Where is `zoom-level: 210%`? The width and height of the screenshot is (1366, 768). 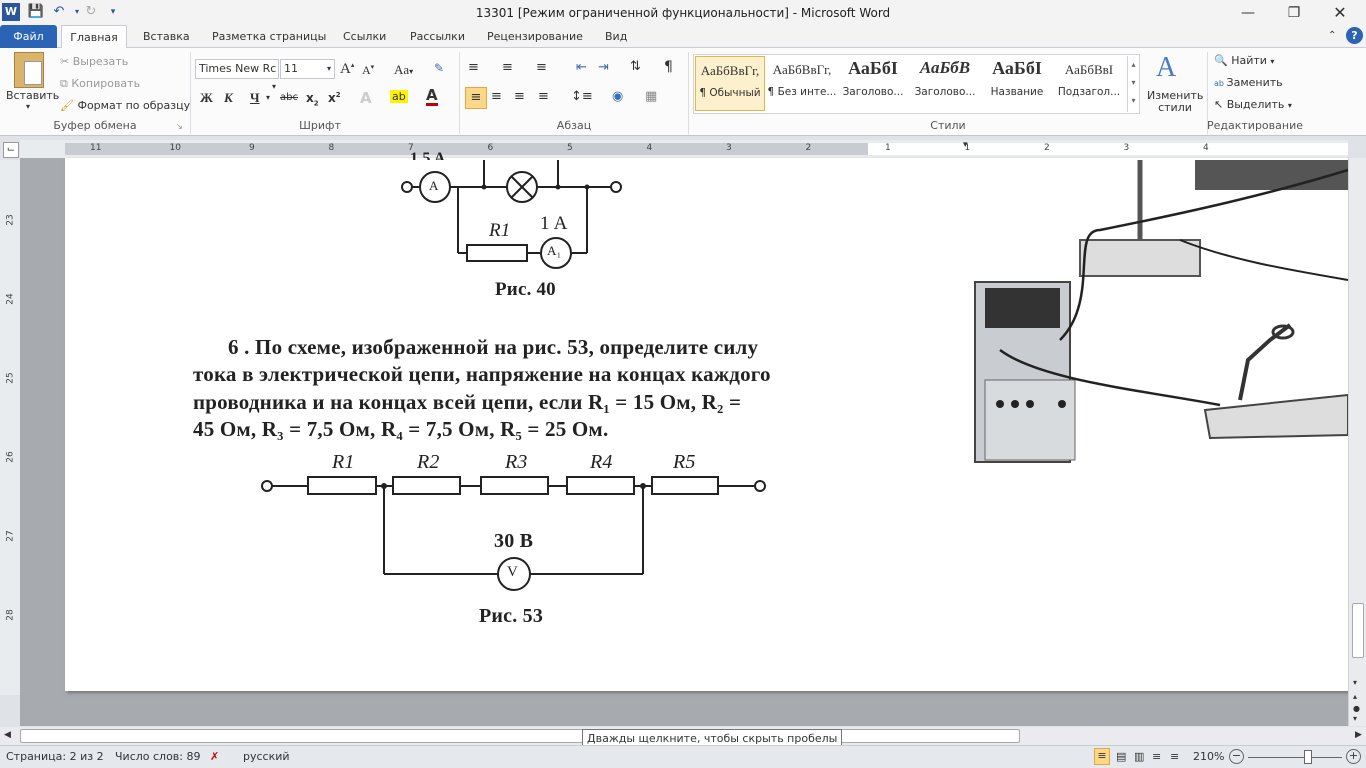
zoom-level: 210% is located at coordinates (1208, 756).